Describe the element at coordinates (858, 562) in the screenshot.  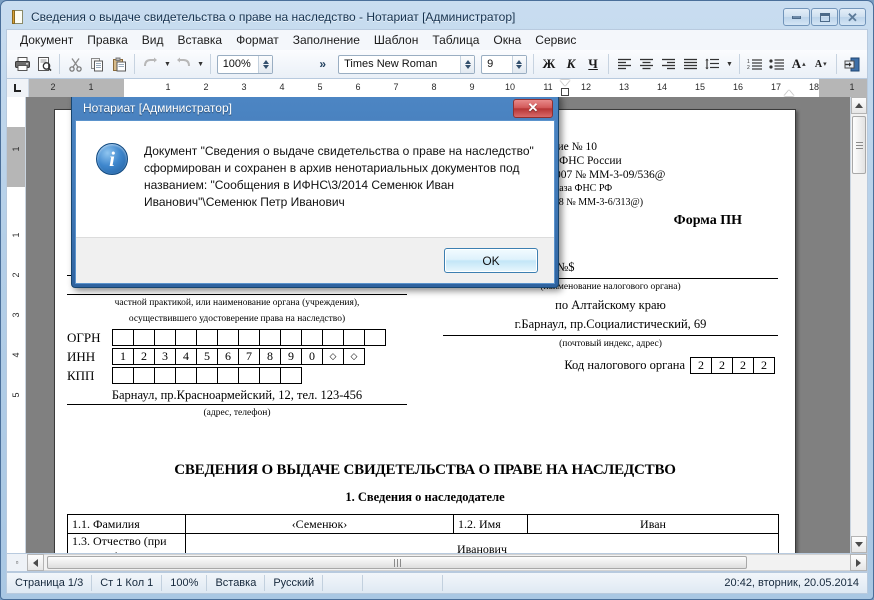
I see `scroll-right-button` at that location.